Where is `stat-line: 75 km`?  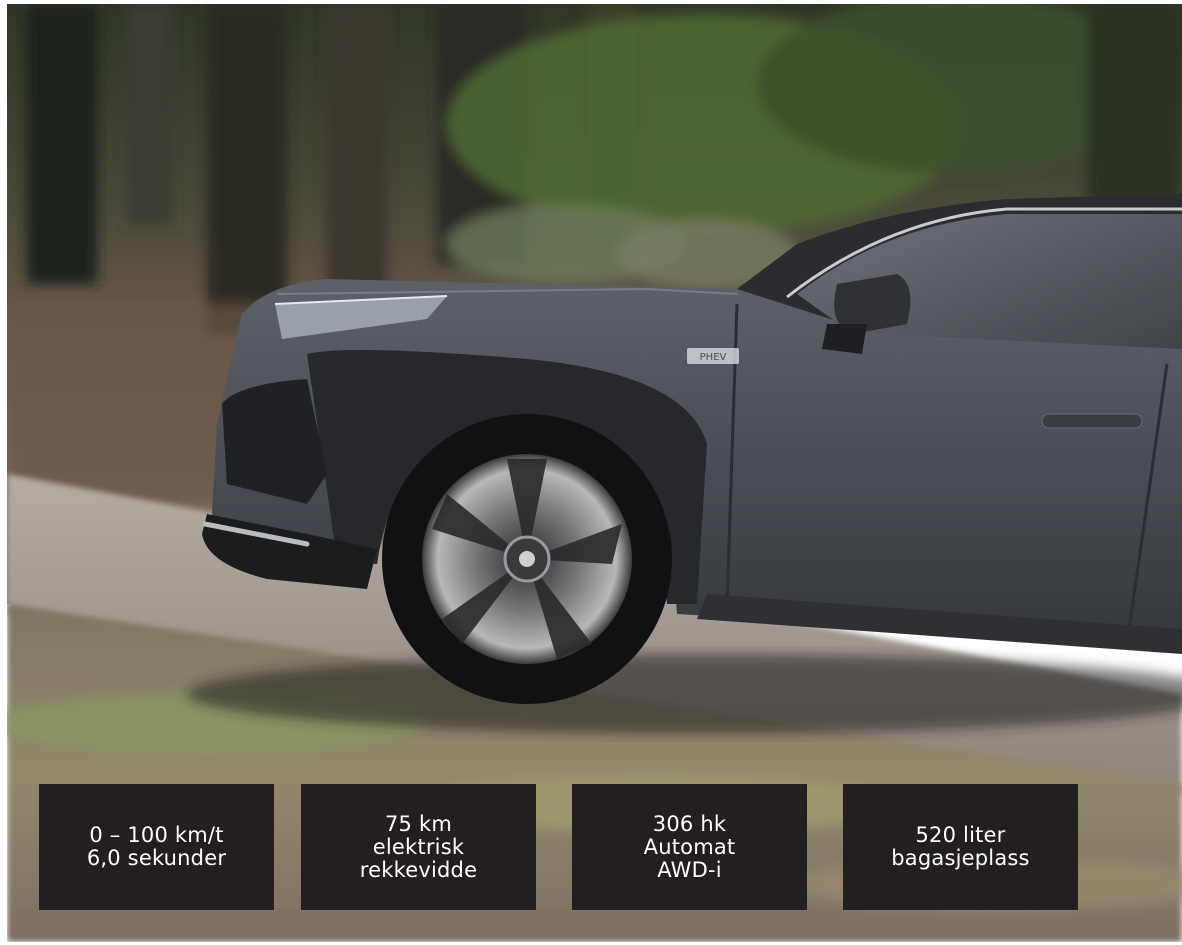 stat-line: 75 km is located at coordinates (418, 823).